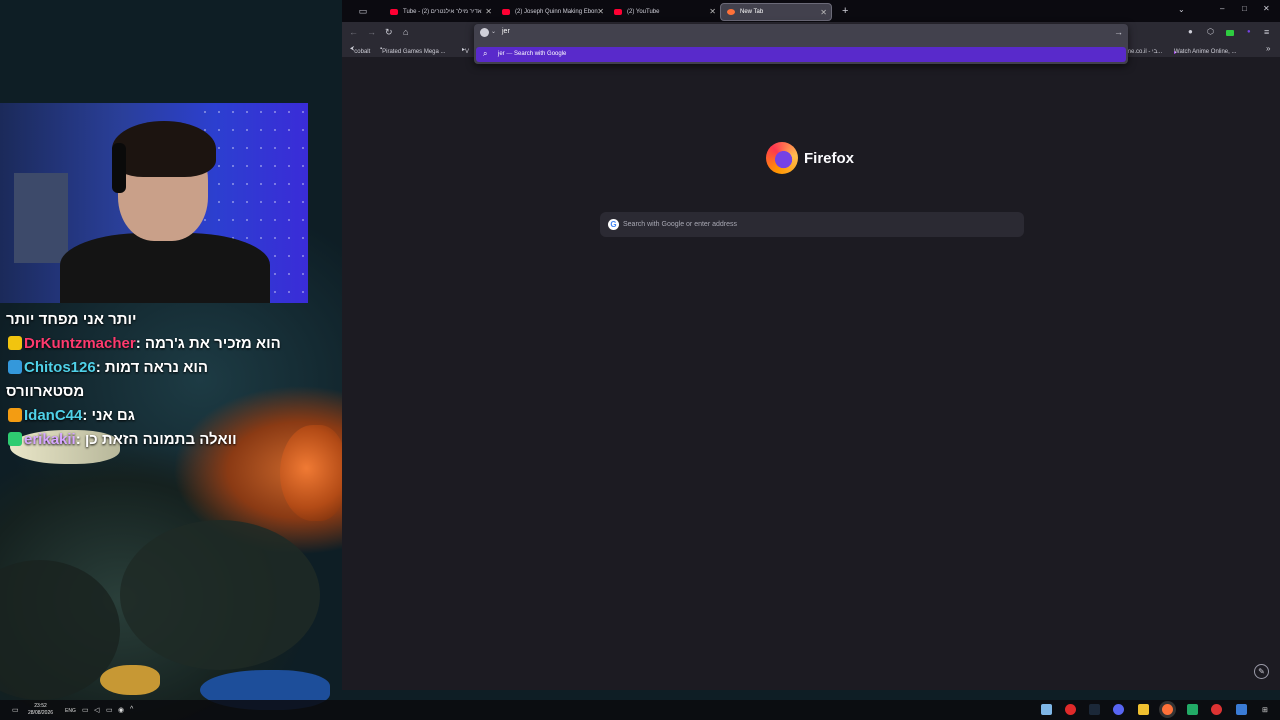  Describe the element at coordinates (171, 416) in the screenshot. I see `chat-message: IdanC44: גם אני` at that location.